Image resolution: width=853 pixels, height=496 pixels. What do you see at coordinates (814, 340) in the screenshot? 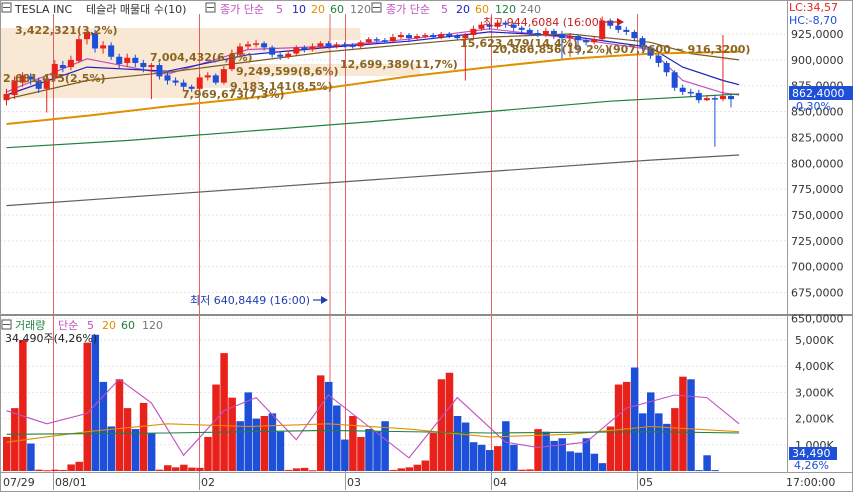
I see `volume-tick-label: 5,000K` at bounding box center [814, 340].